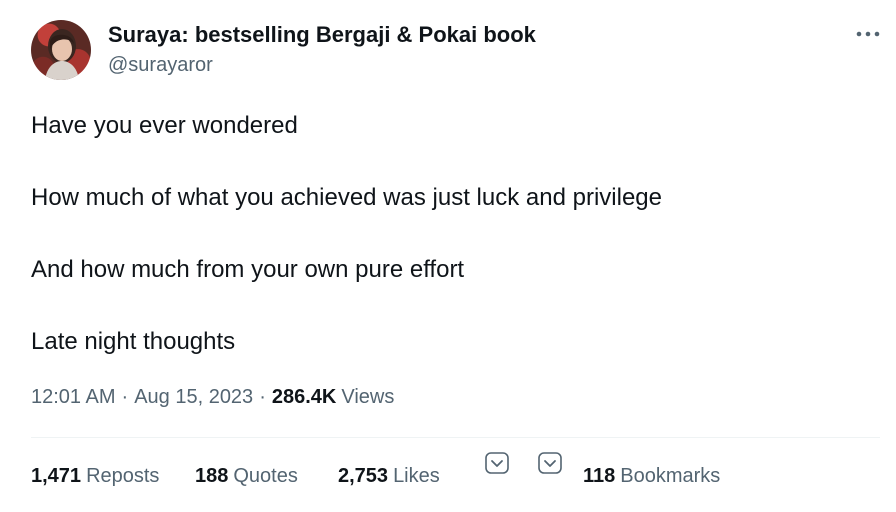  I want to click on more-horizontal-icon, so click(868, 34).